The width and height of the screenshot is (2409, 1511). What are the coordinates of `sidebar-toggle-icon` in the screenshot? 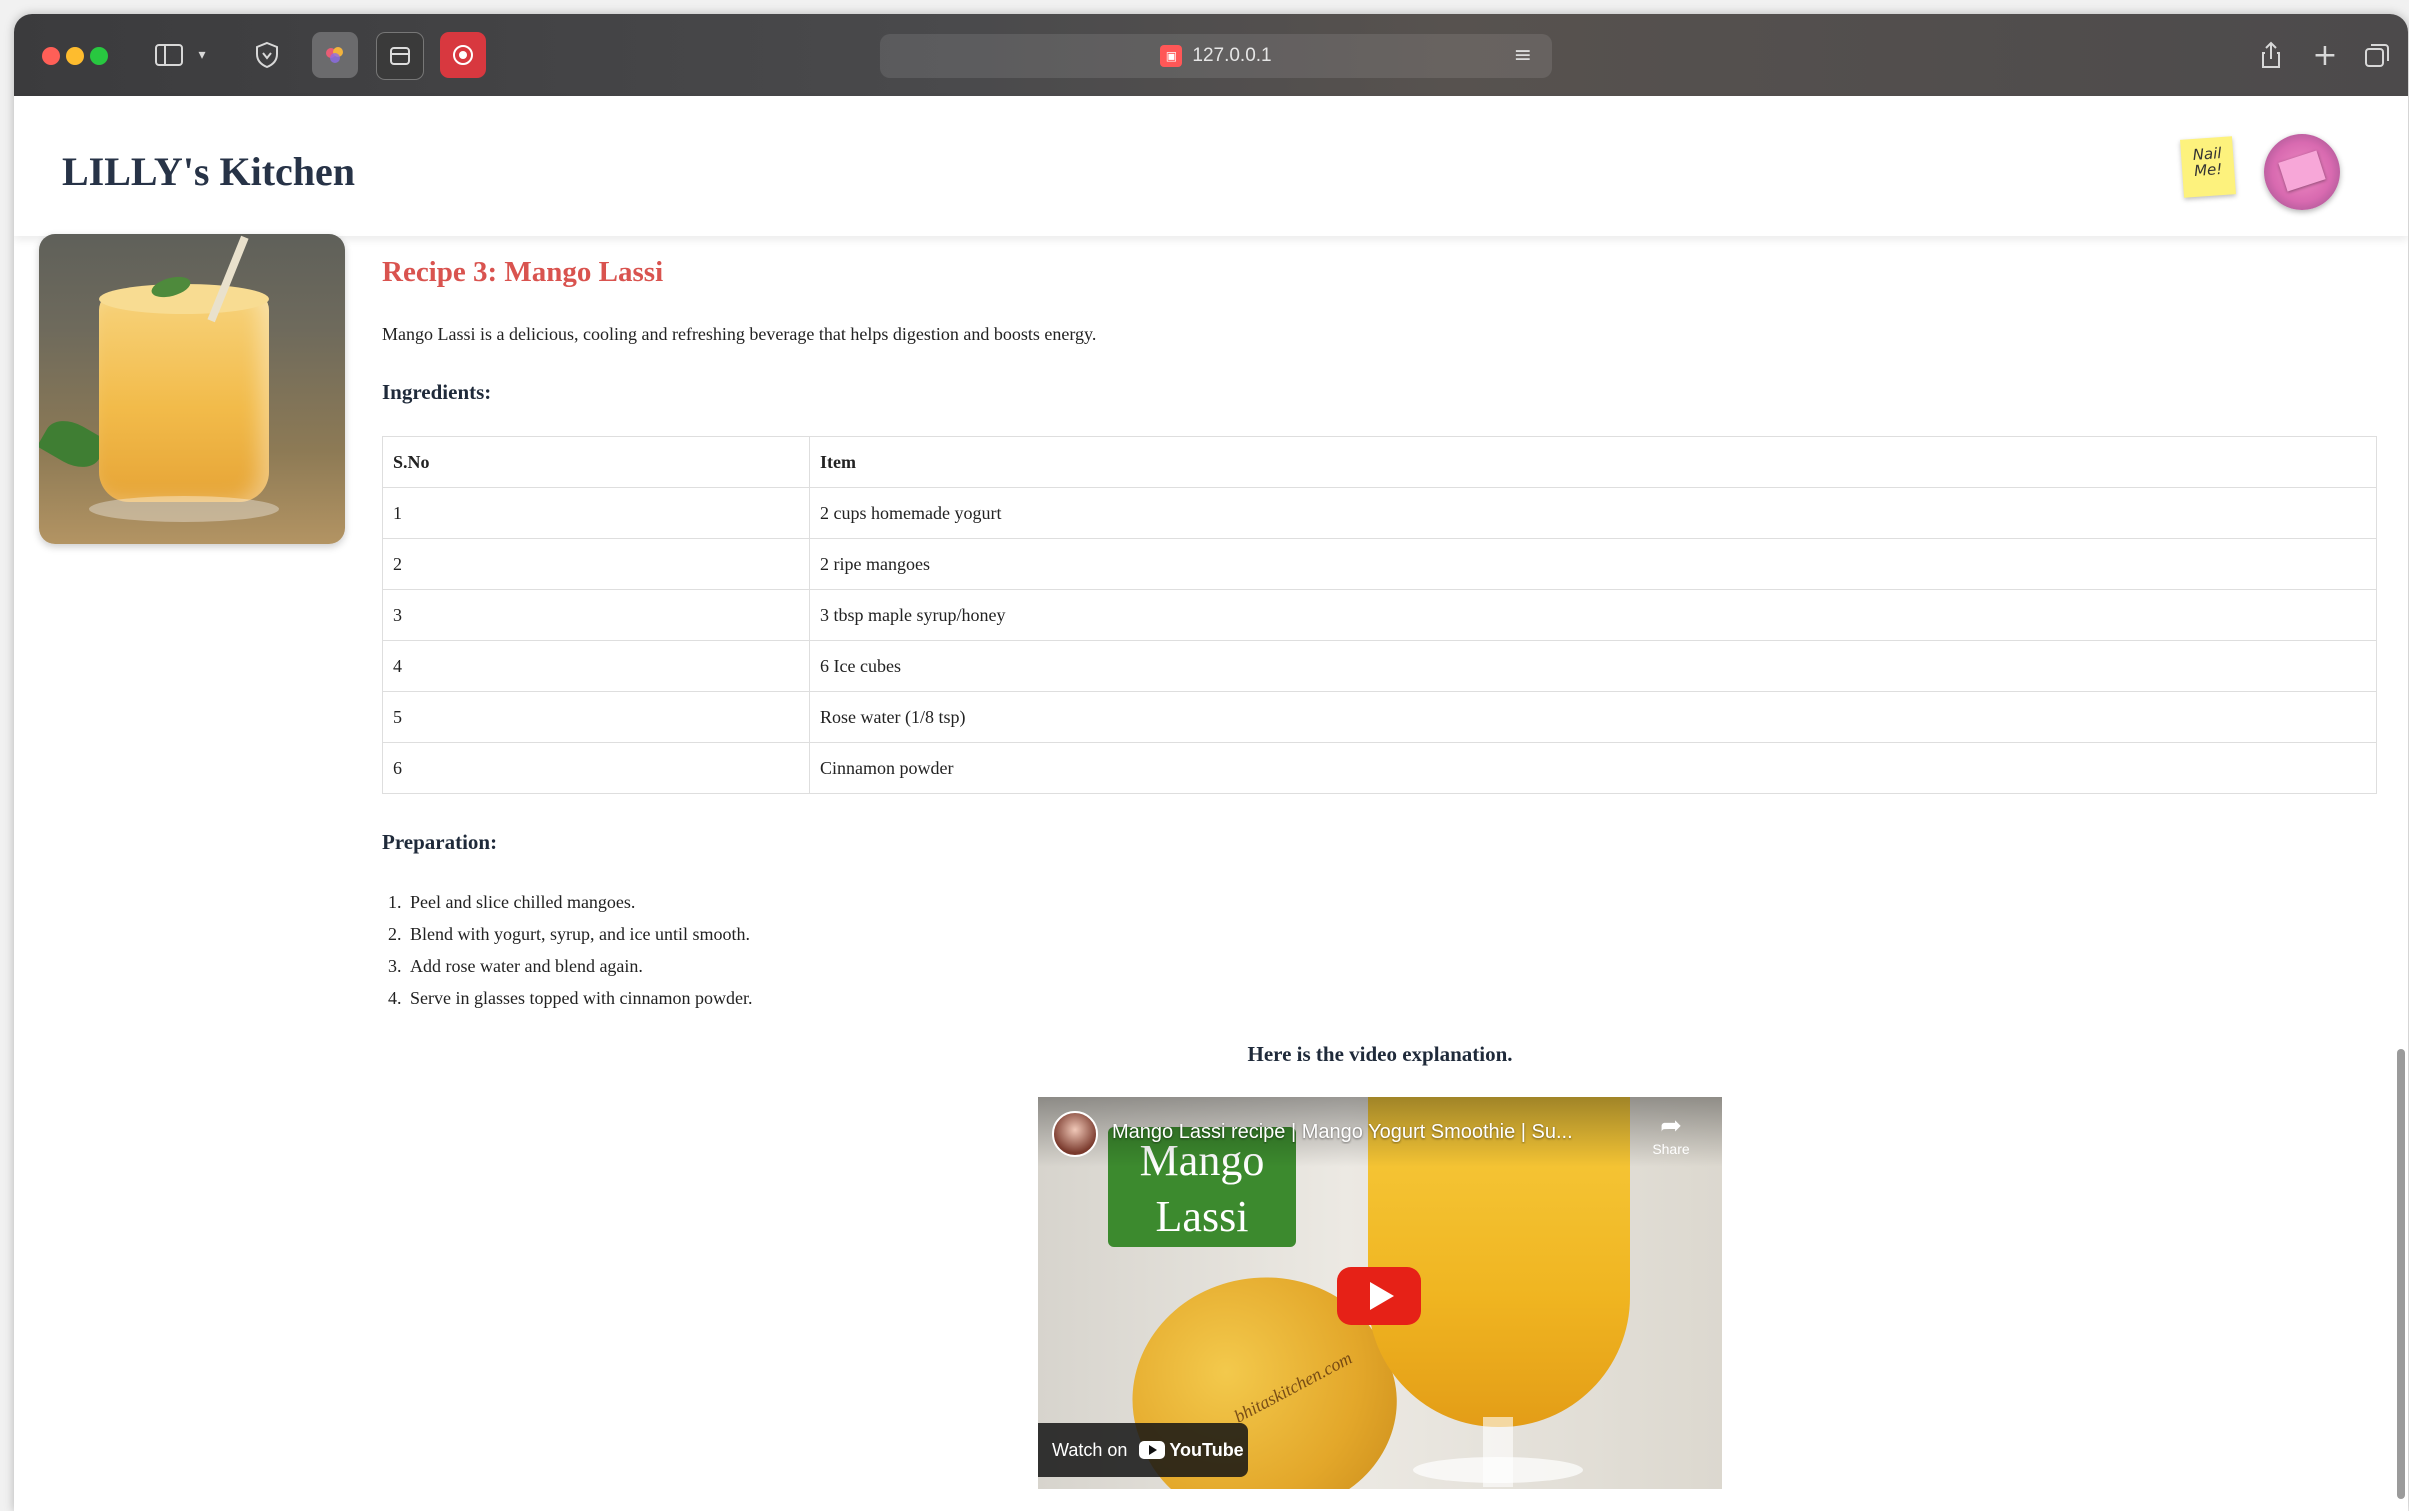 It's located at (169, 55).